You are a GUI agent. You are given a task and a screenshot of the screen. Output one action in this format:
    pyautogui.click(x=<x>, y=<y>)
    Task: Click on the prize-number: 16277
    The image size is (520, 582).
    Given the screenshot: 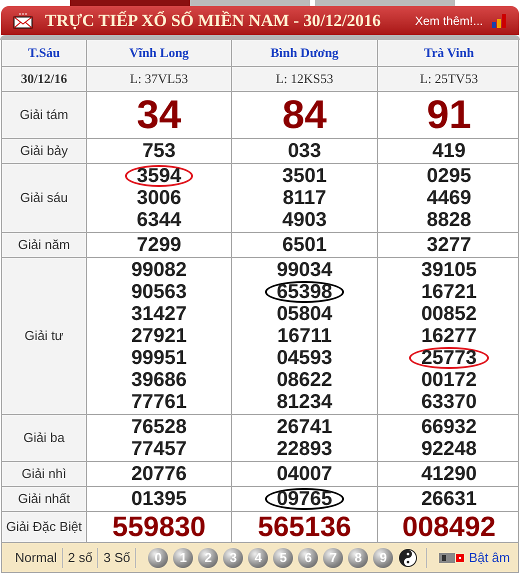 What is the action you would take?
    pyautogui.click(x=449, y=336)
    